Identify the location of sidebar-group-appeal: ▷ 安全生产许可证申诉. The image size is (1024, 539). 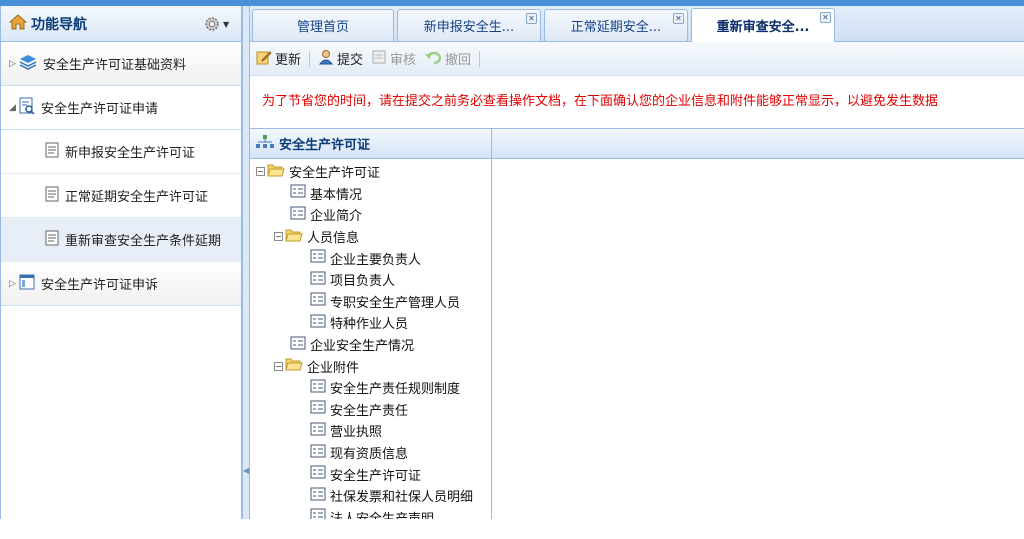
(121, 284).